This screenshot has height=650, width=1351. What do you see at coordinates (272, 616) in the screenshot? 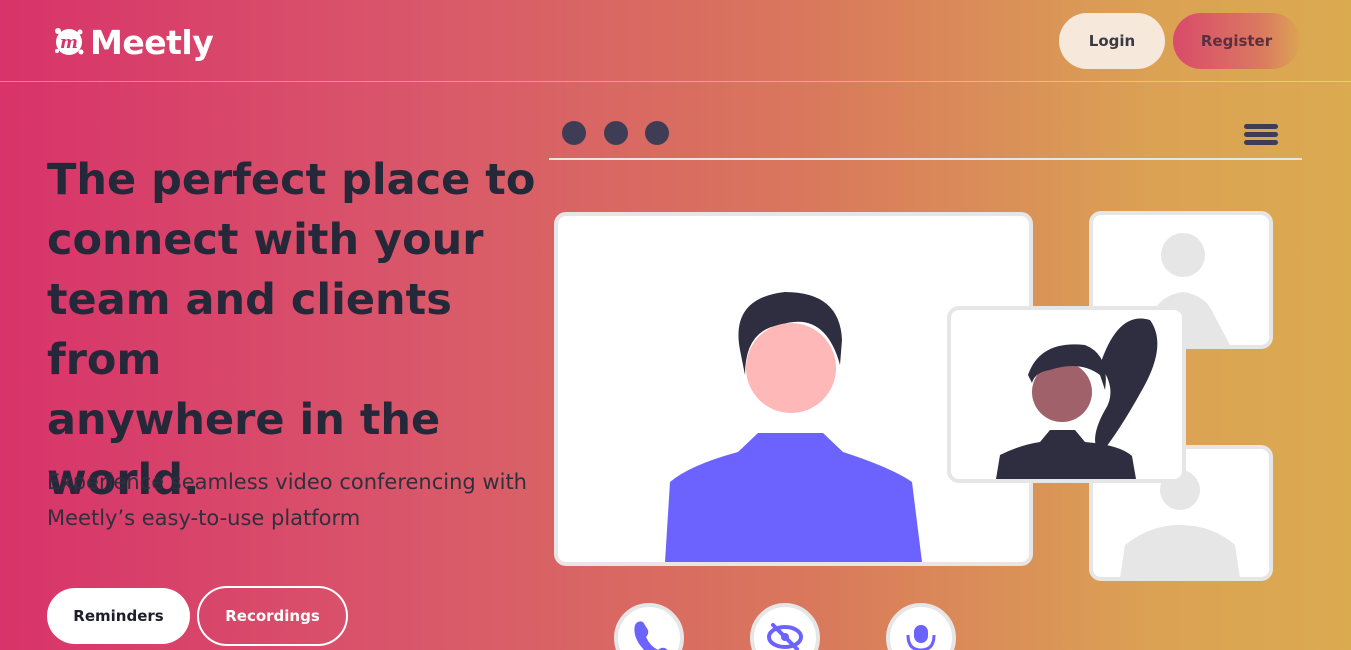
I see `recordings-button: Recordings` at bounding box center [272, 616].